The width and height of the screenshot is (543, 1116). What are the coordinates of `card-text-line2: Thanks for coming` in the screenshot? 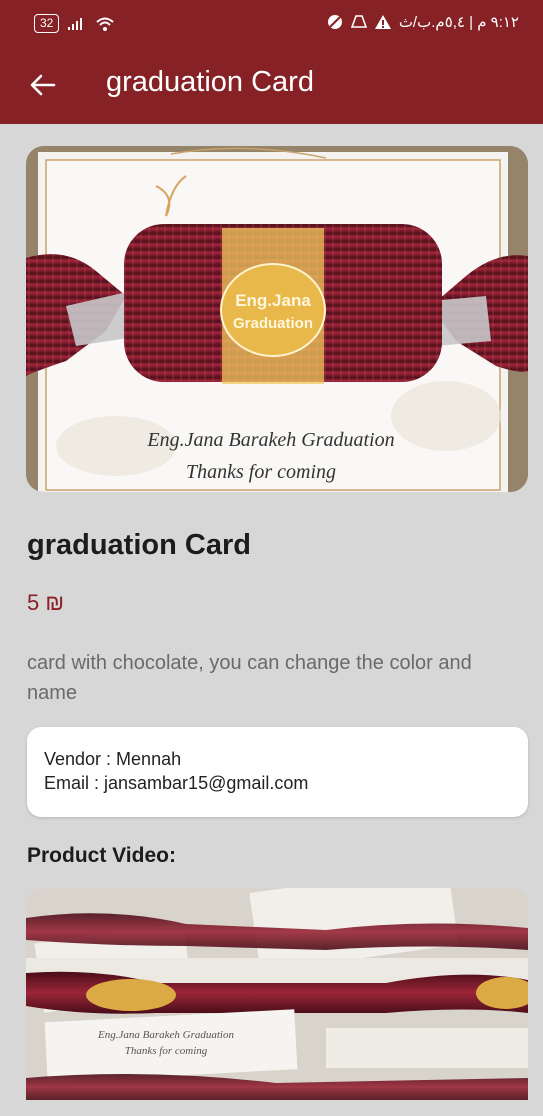 It's located at (261, 472).